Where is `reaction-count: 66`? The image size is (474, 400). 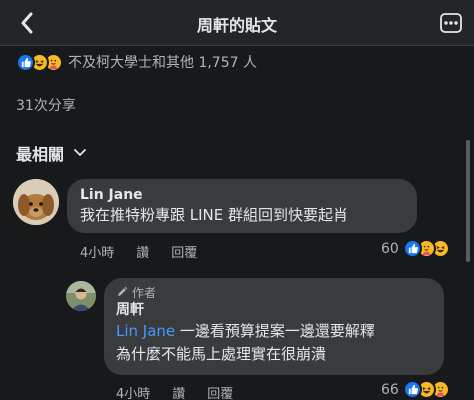 reaction-count: 66 is located at coordinates (390, 389).